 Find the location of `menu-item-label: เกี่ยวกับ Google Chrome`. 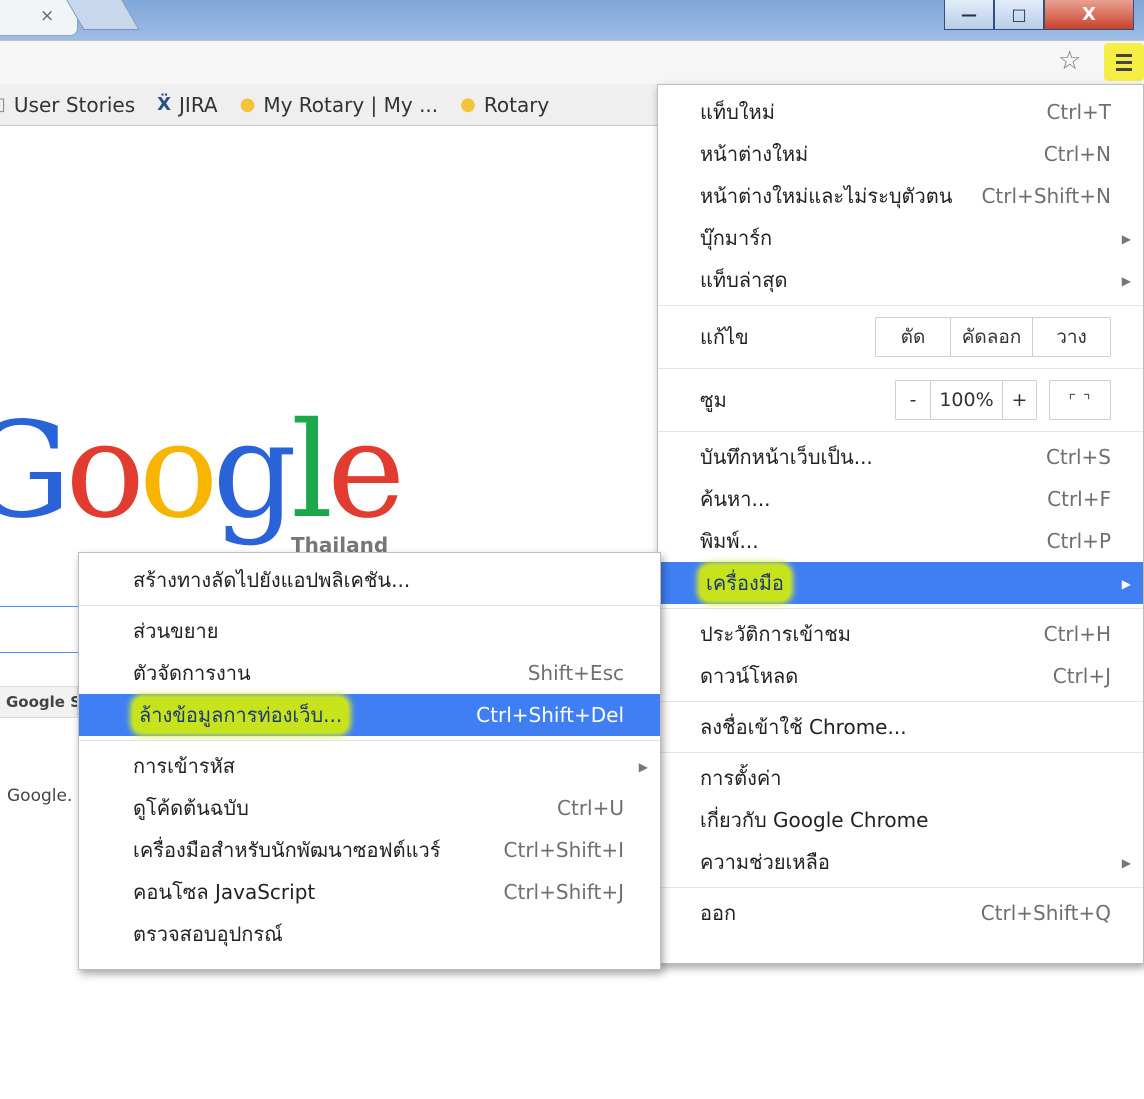

menu-item-label: เกี่ยวกับ Google Chrome is located at coordinates (814, 820).